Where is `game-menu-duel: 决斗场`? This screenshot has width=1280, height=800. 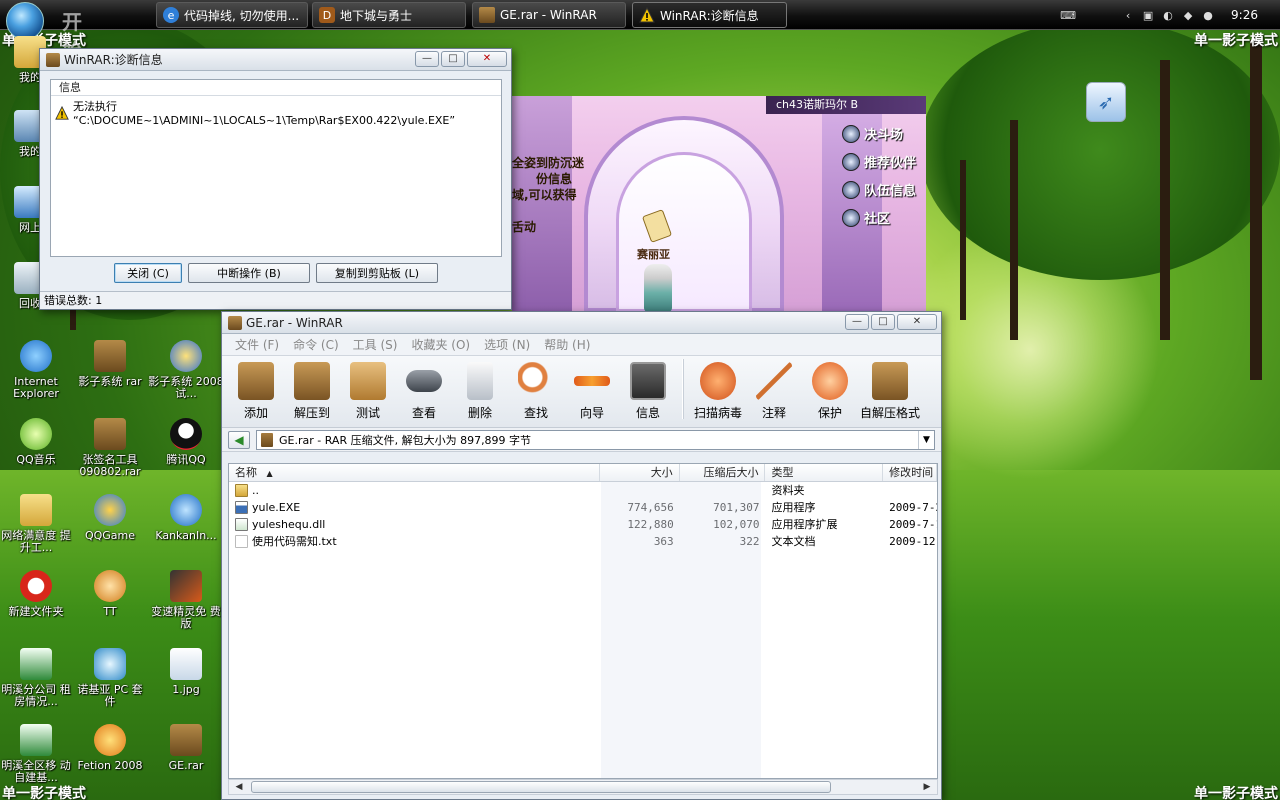
game-menu-duel: 决斗场 is located at coordinates (872, 133).